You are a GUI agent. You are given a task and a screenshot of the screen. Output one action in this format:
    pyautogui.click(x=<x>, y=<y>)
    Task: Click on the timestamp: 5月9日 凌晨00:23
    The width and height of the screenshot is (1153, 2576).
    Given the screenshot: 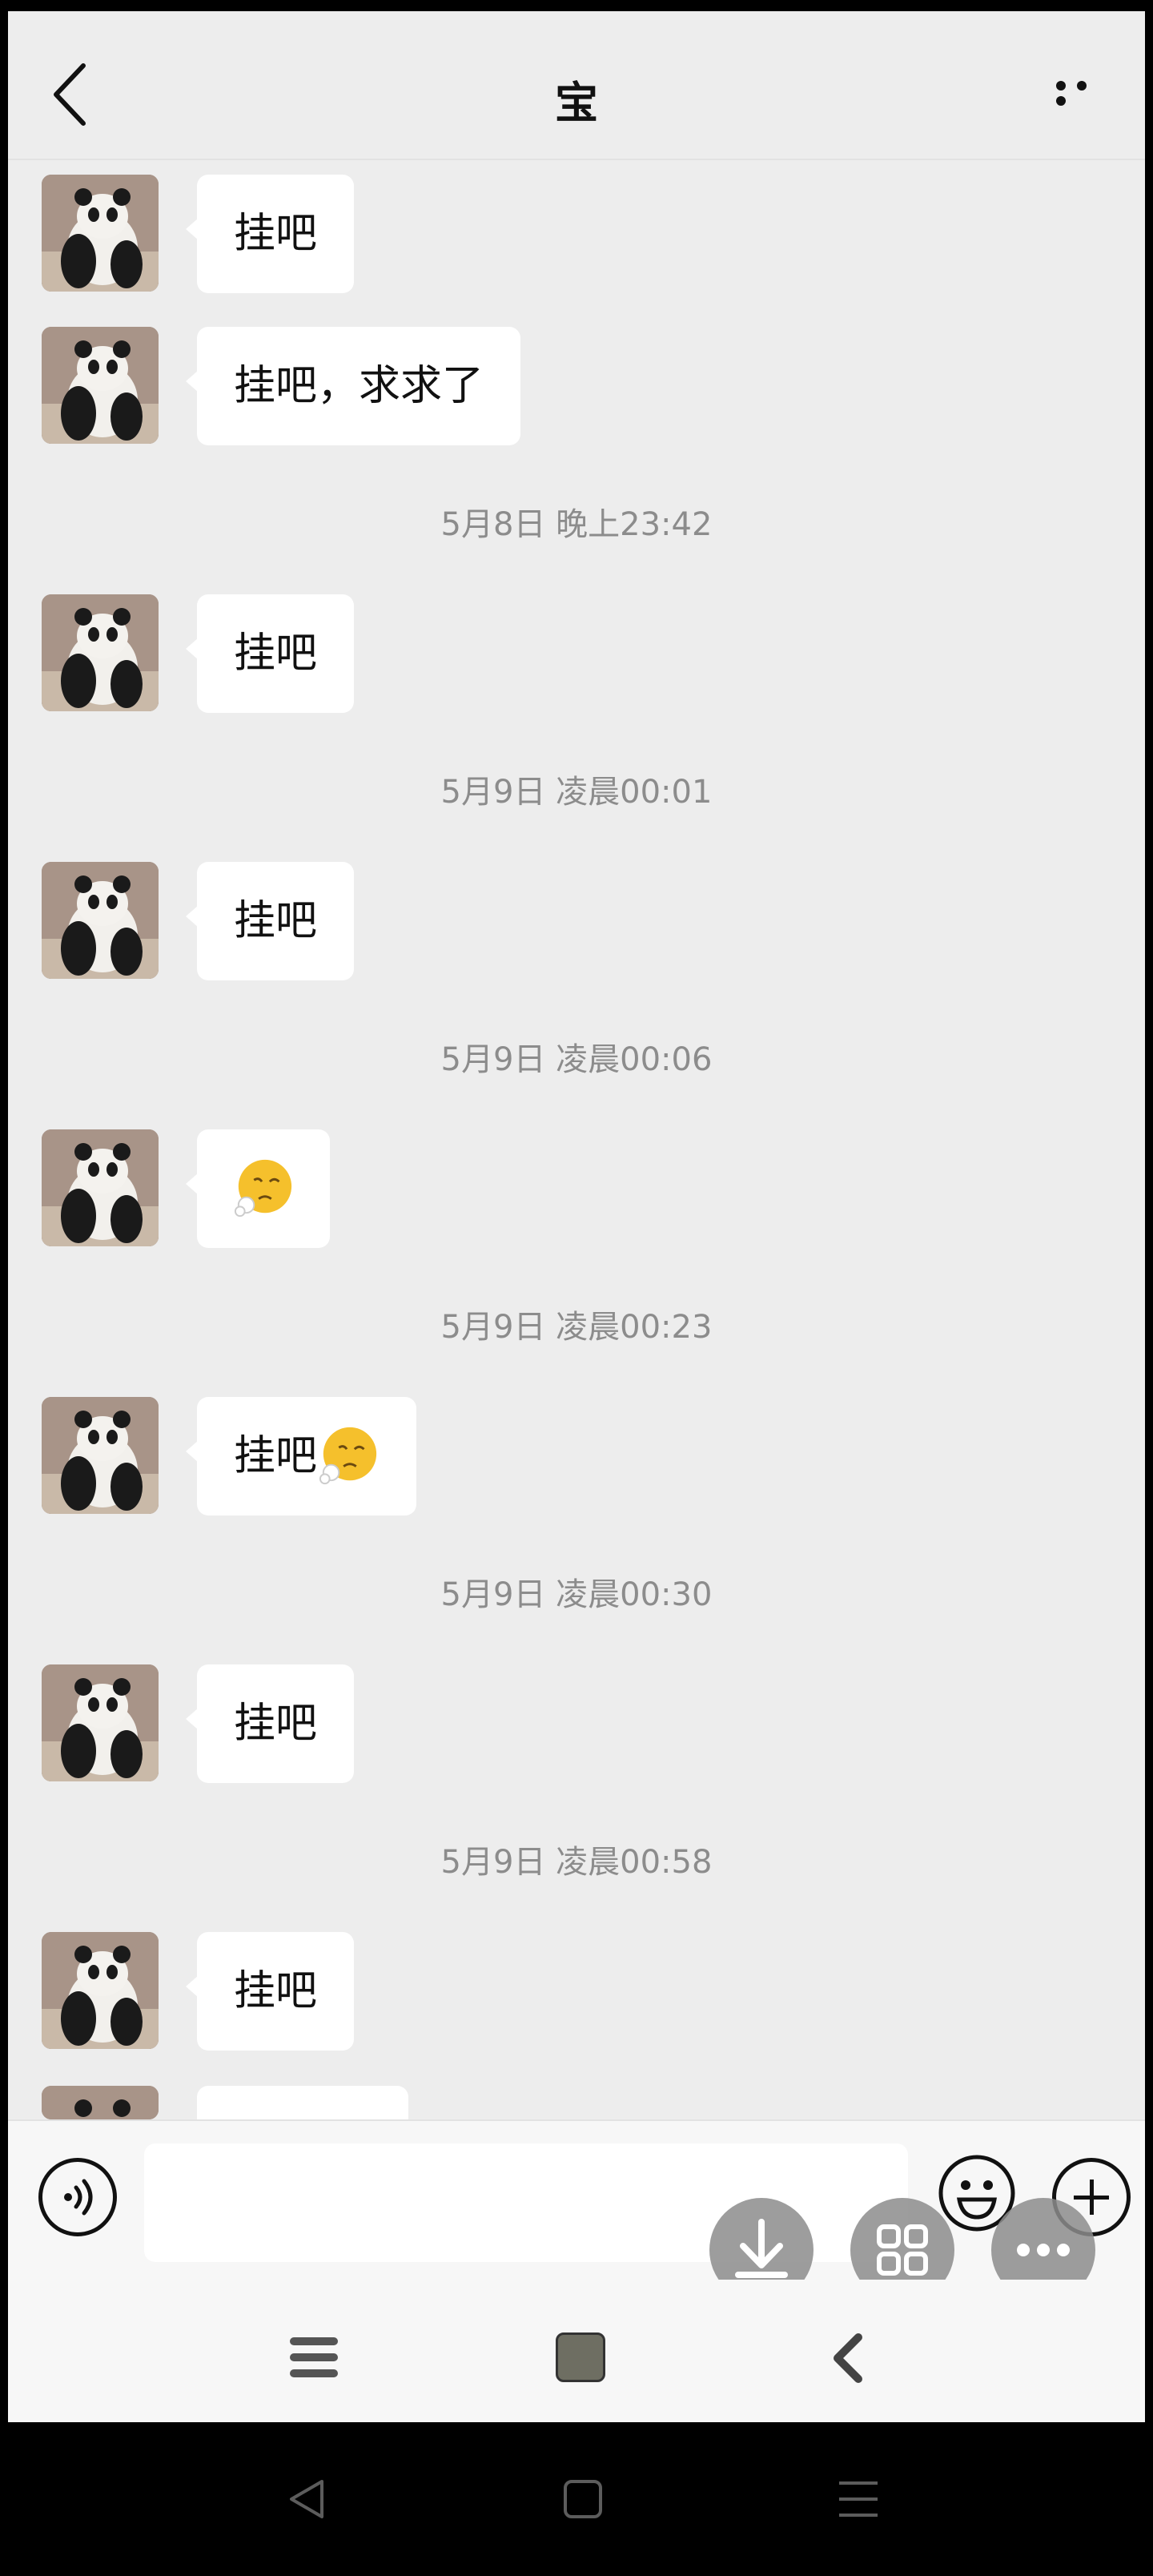 What is the action you would take?
    pyautogui.click(x=576, y=1327)
    